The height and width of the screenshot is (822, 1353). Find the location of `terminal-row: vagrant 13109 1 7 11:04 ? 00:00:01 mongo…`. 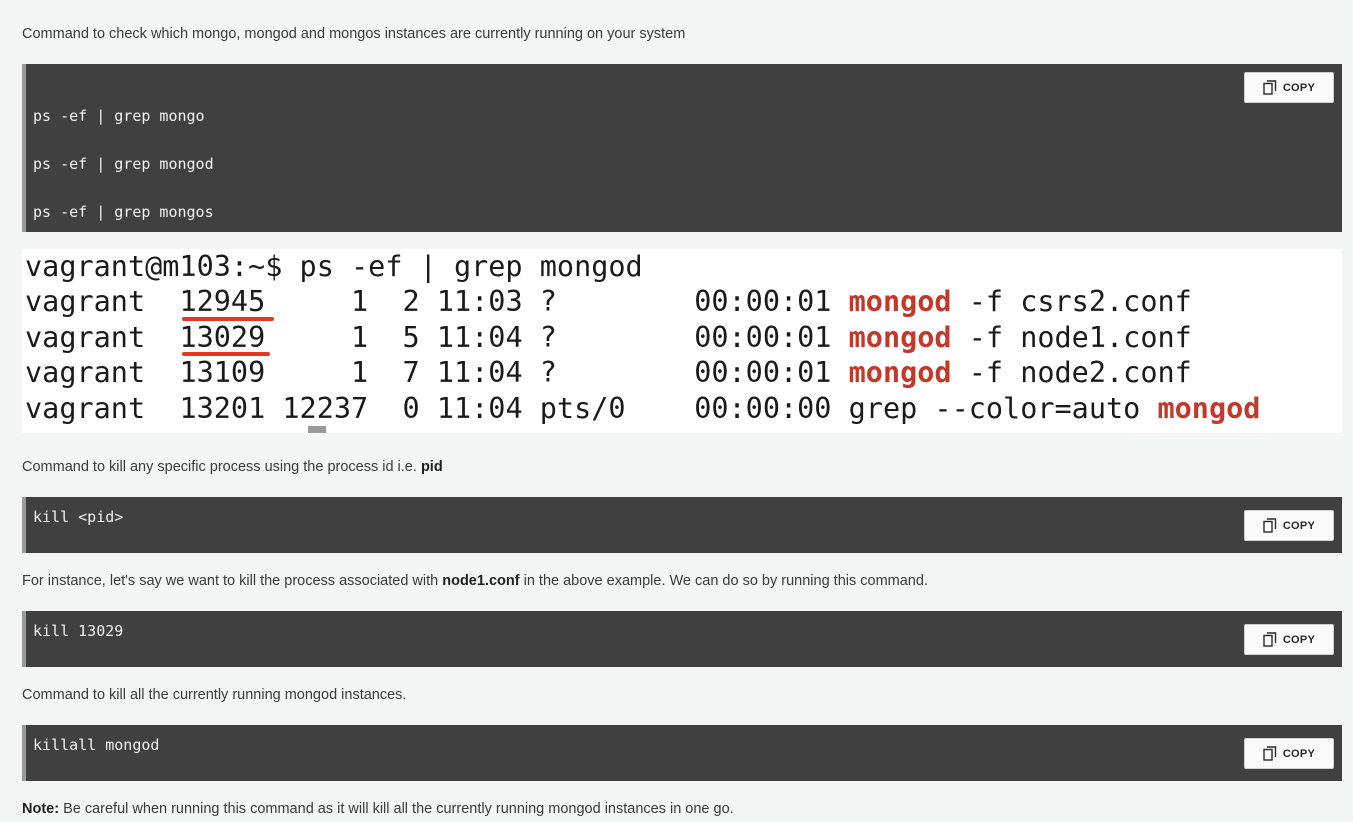

terminal-row: vagrant 13109 1 7 11:04 ? 00:00:01 mongo… is located at coordinates (608, 373).